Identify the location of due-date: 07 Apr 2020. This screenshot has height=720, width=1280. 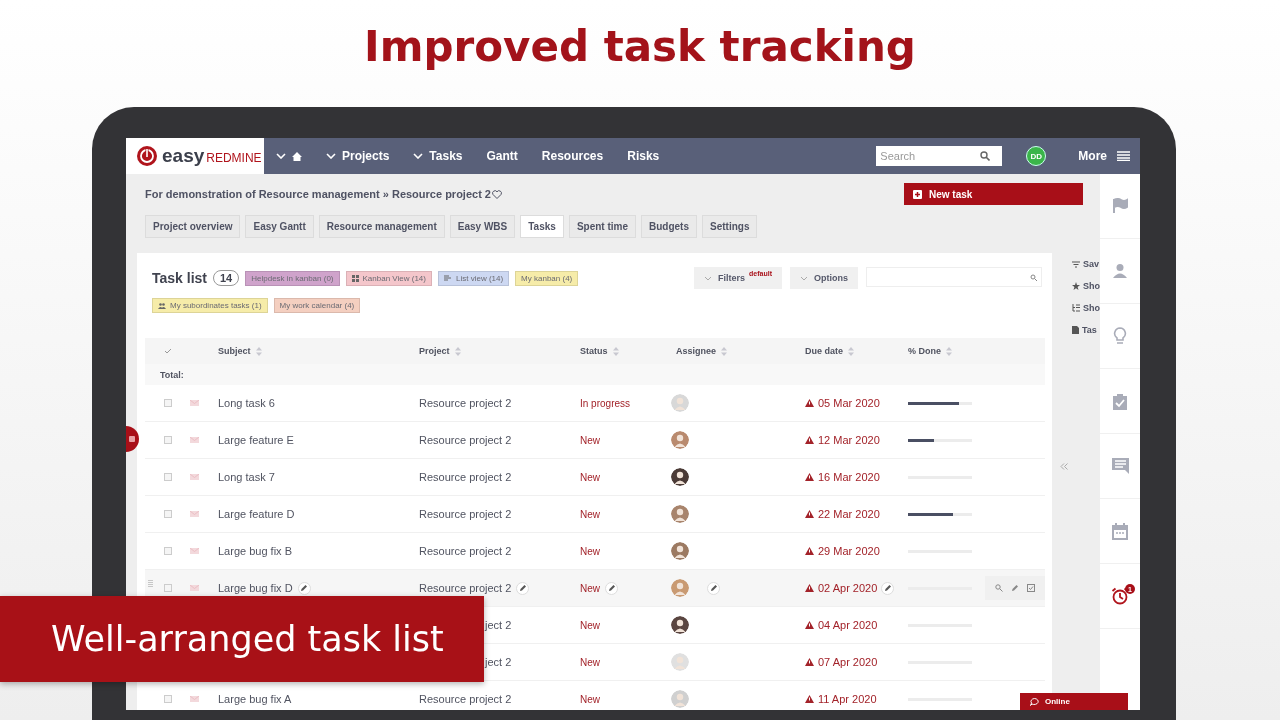
(848, 662).